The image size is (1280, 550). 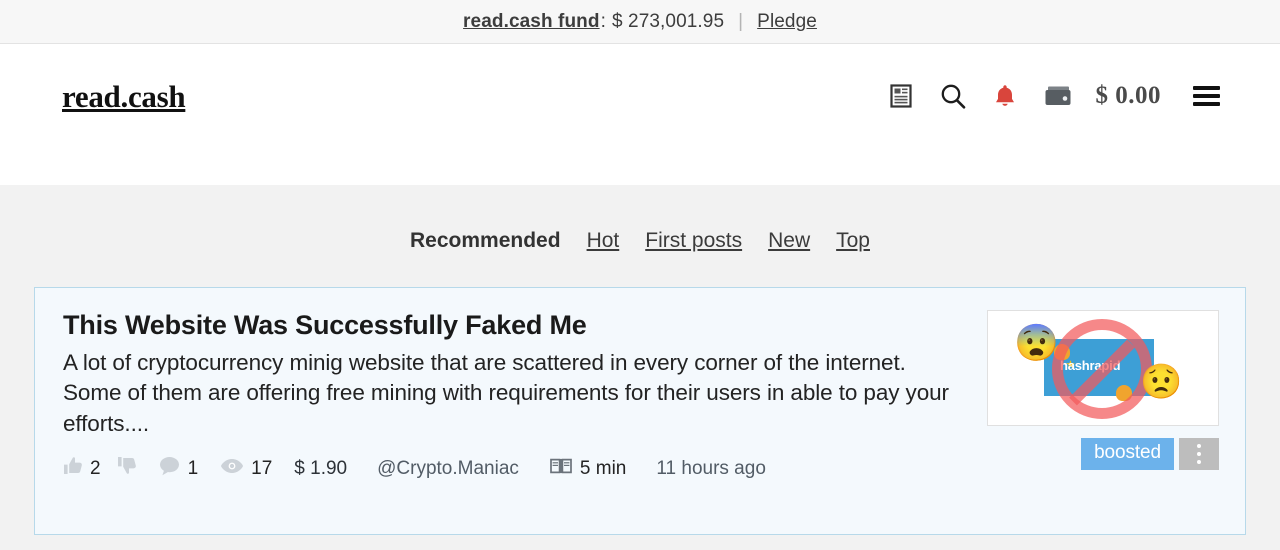 I want to click on wallet-balance: $ 0.00, so click(x=1129, y=96).